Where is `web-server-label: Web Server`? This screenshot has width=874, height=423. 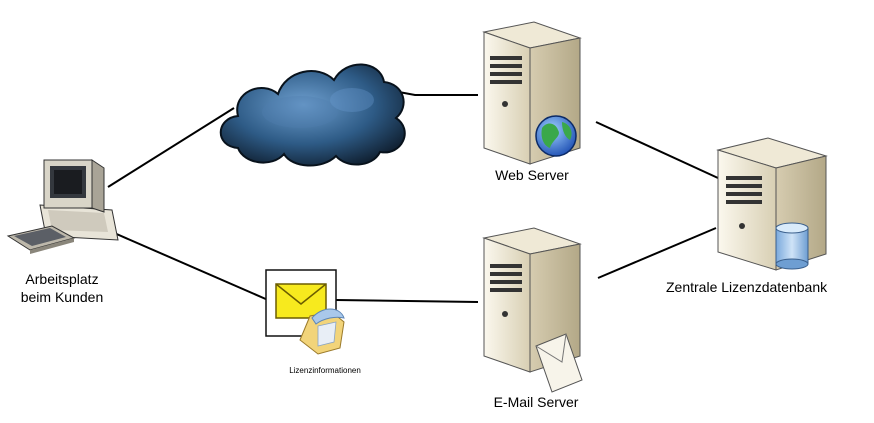 web-server-label: Web Server is located at coordinates (532, 175).